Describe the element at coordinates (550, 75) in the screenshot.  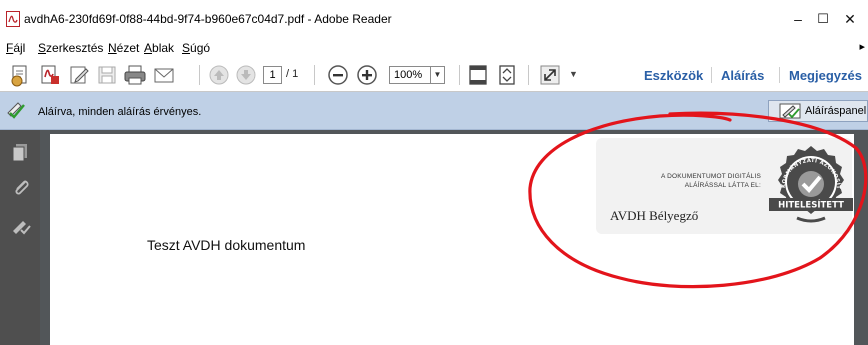
I see `fullscreen-icon` at that location.